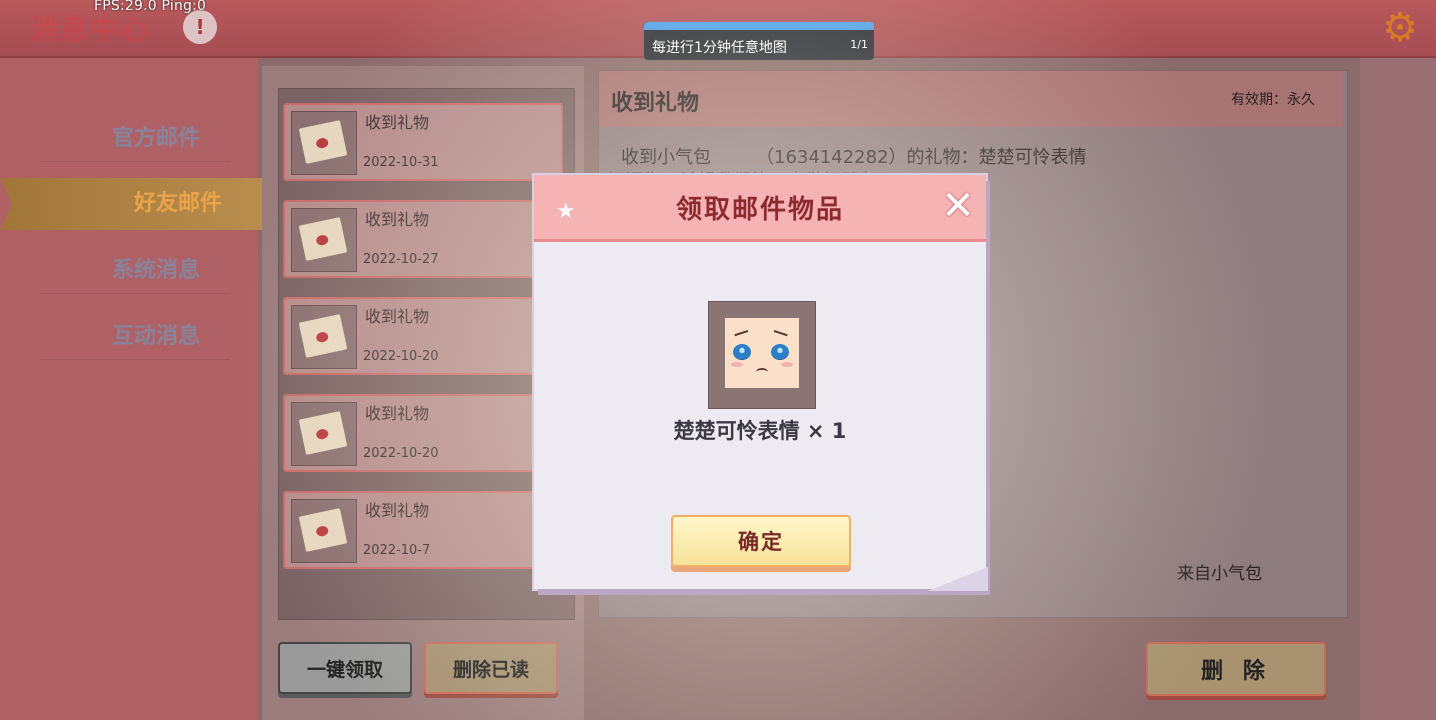 This screenshot has width=1436, height=720. I want to click on dialog-title: 领取邮件物品, so click(759, 210).